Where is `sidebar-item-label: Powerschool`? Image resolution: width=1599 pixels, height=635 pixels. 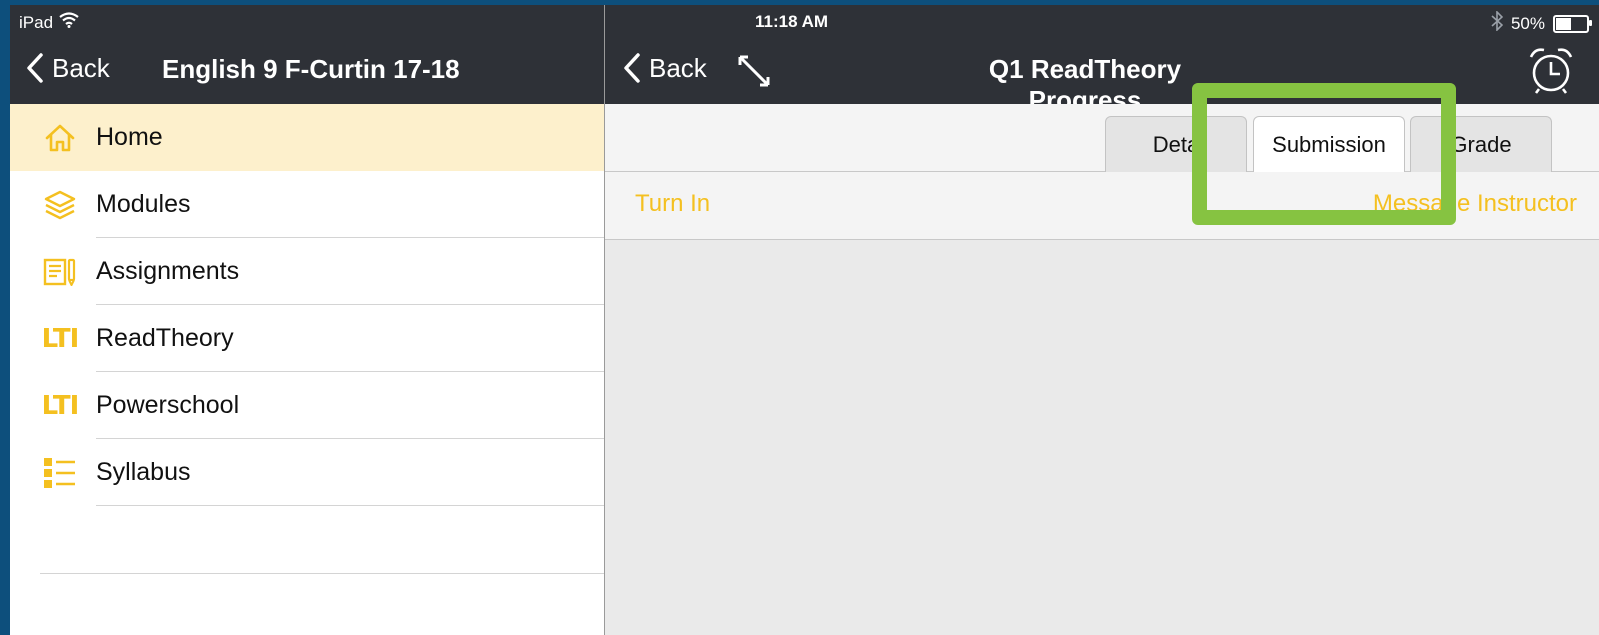
sidebar-item-label: Powerschool is located at coordinates (168, 405).